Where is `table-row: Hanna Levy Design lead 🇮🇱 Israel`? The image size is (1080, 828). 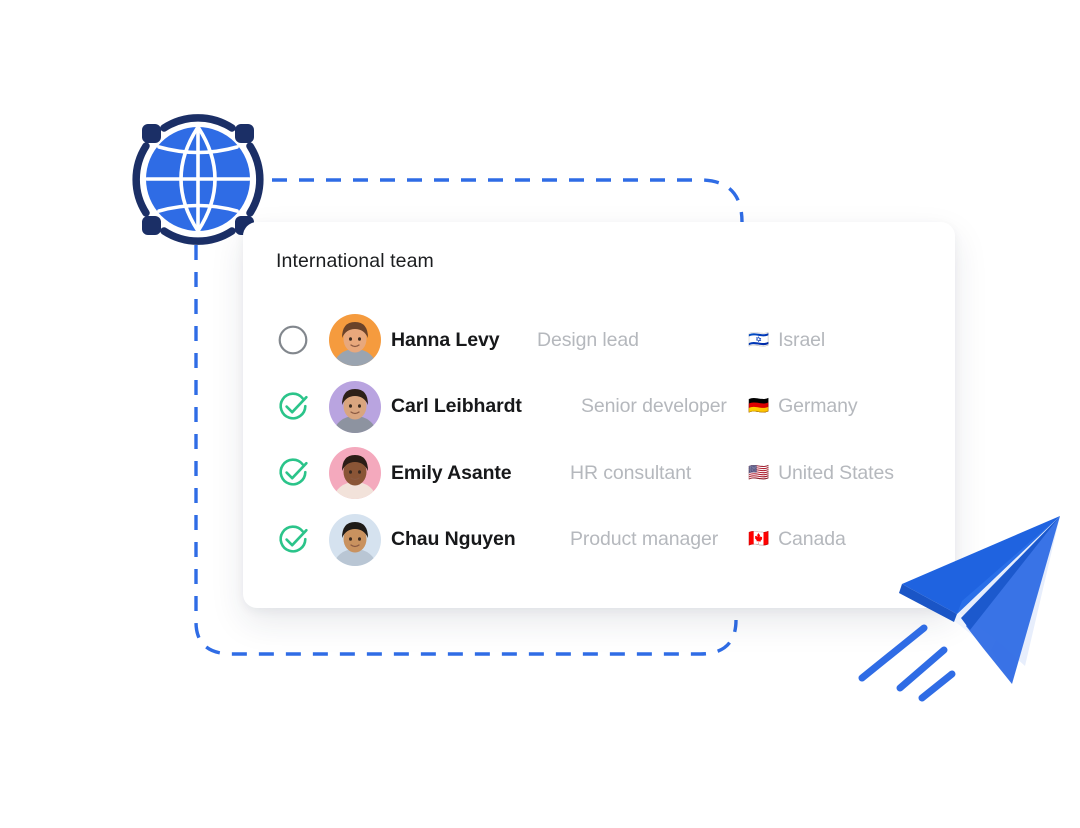
table-row: Hanna Levy Design lead 🇮🇱 Israel is located at coordinates (599, 340).